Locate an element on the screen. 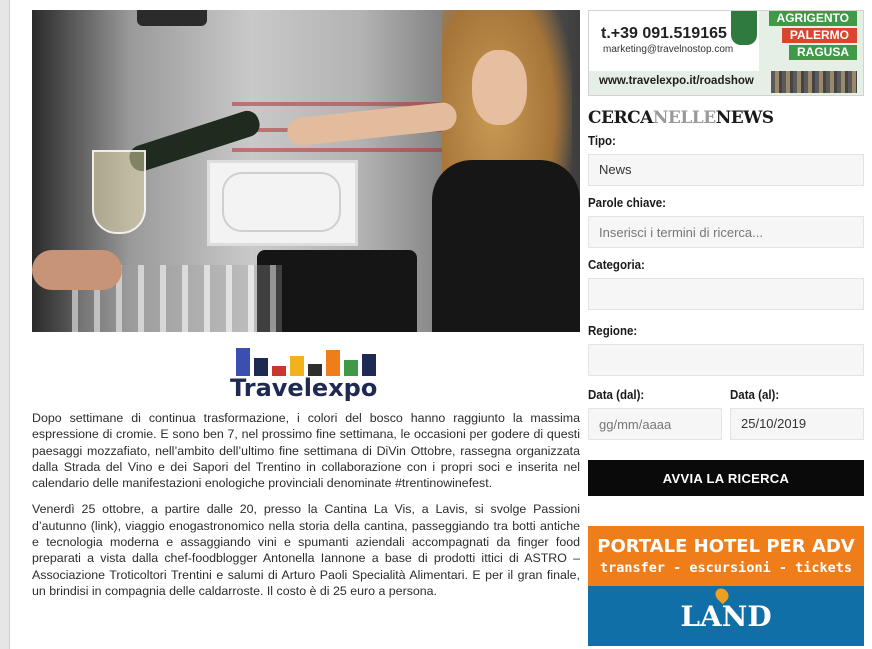 Image resolution: width=872 pixels, height=649 pixels. region-label: Regione: is located at coordinates (613, 331).